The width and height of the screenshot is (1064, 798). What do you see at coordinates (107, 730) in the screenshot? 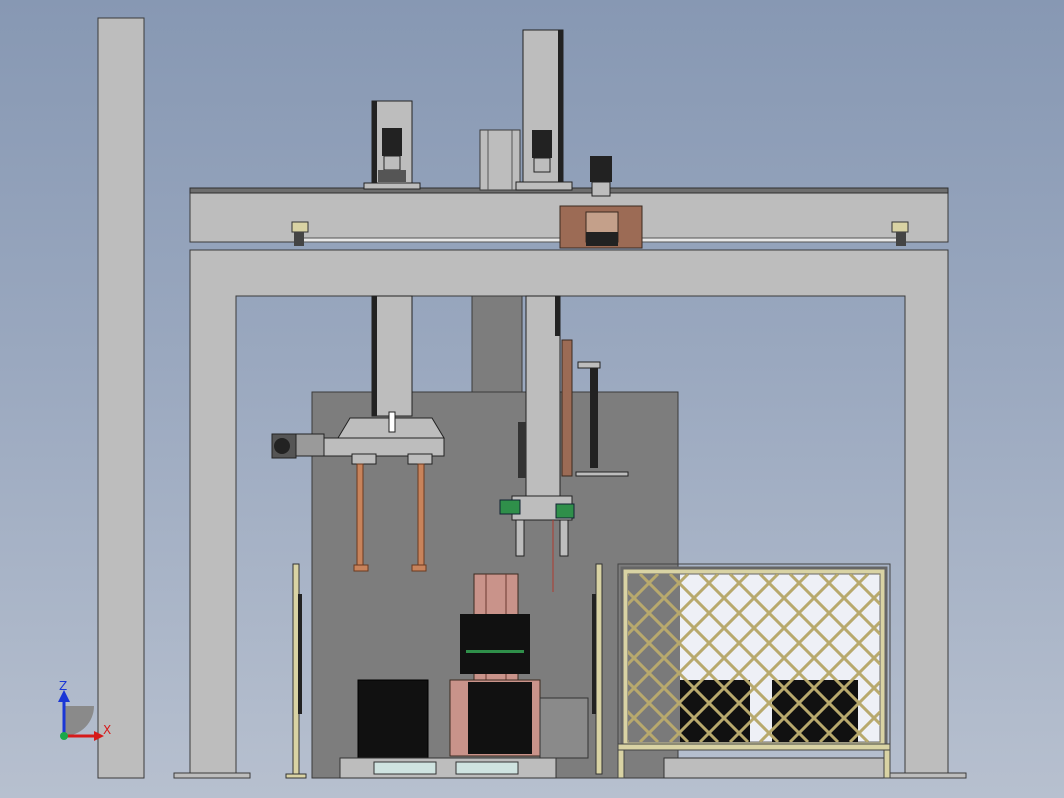
I see `x-axis-label: X` at bounding box center [107, 730].